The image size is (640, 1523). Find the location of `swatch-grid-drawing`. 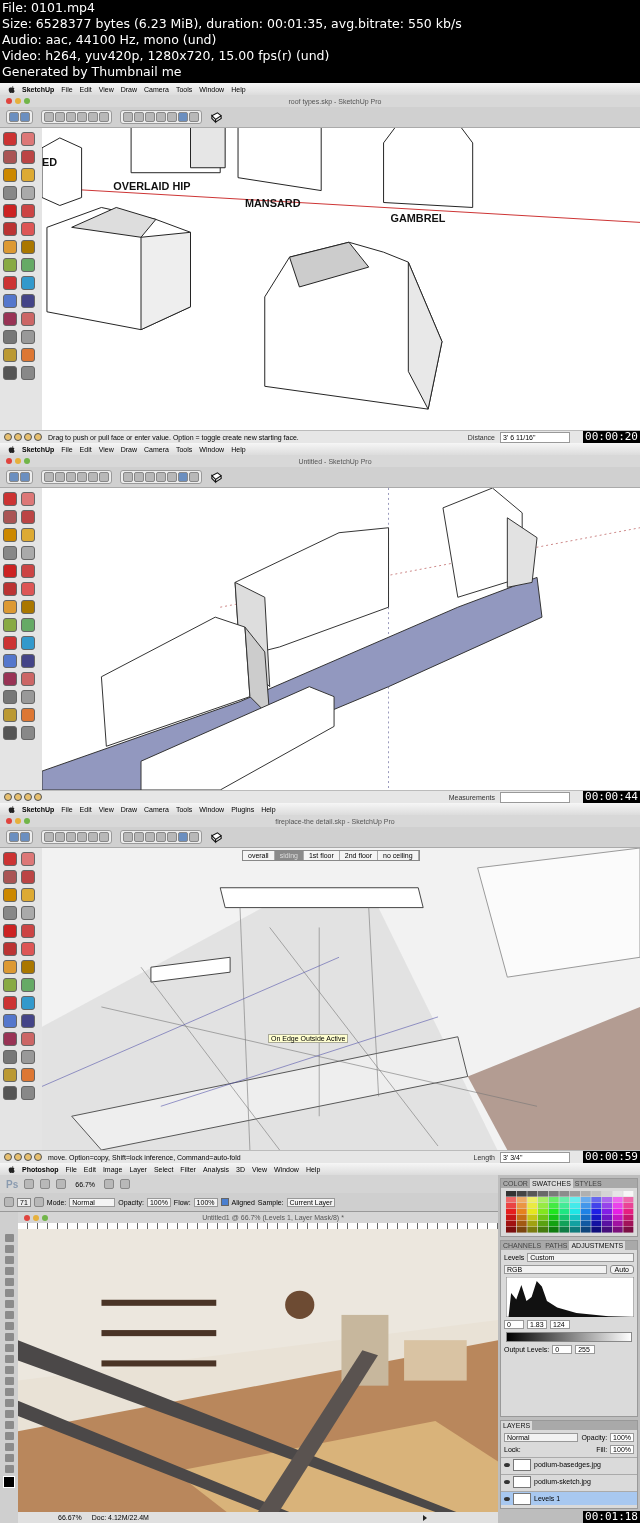

swatch-grid-drawing is located at coordinates (570, 1212).